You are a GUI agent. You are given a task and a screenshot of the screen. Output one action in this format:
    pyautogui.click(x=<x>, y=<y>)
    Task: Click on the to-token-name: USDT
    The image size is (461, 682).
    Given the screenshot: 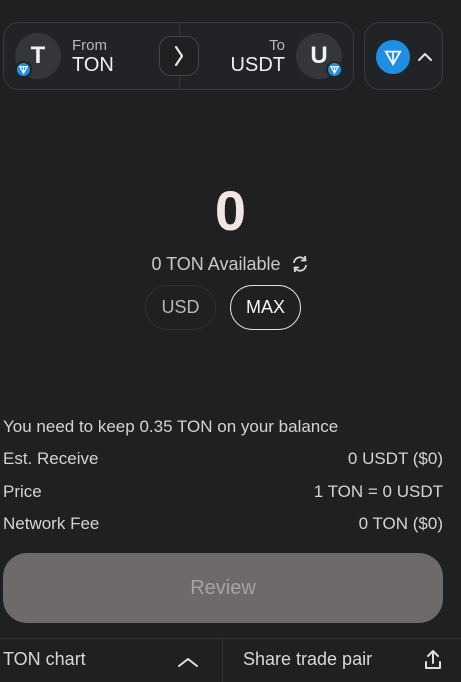 What is the action you would take?
    pyautogui.click(x=258, y=65)
    